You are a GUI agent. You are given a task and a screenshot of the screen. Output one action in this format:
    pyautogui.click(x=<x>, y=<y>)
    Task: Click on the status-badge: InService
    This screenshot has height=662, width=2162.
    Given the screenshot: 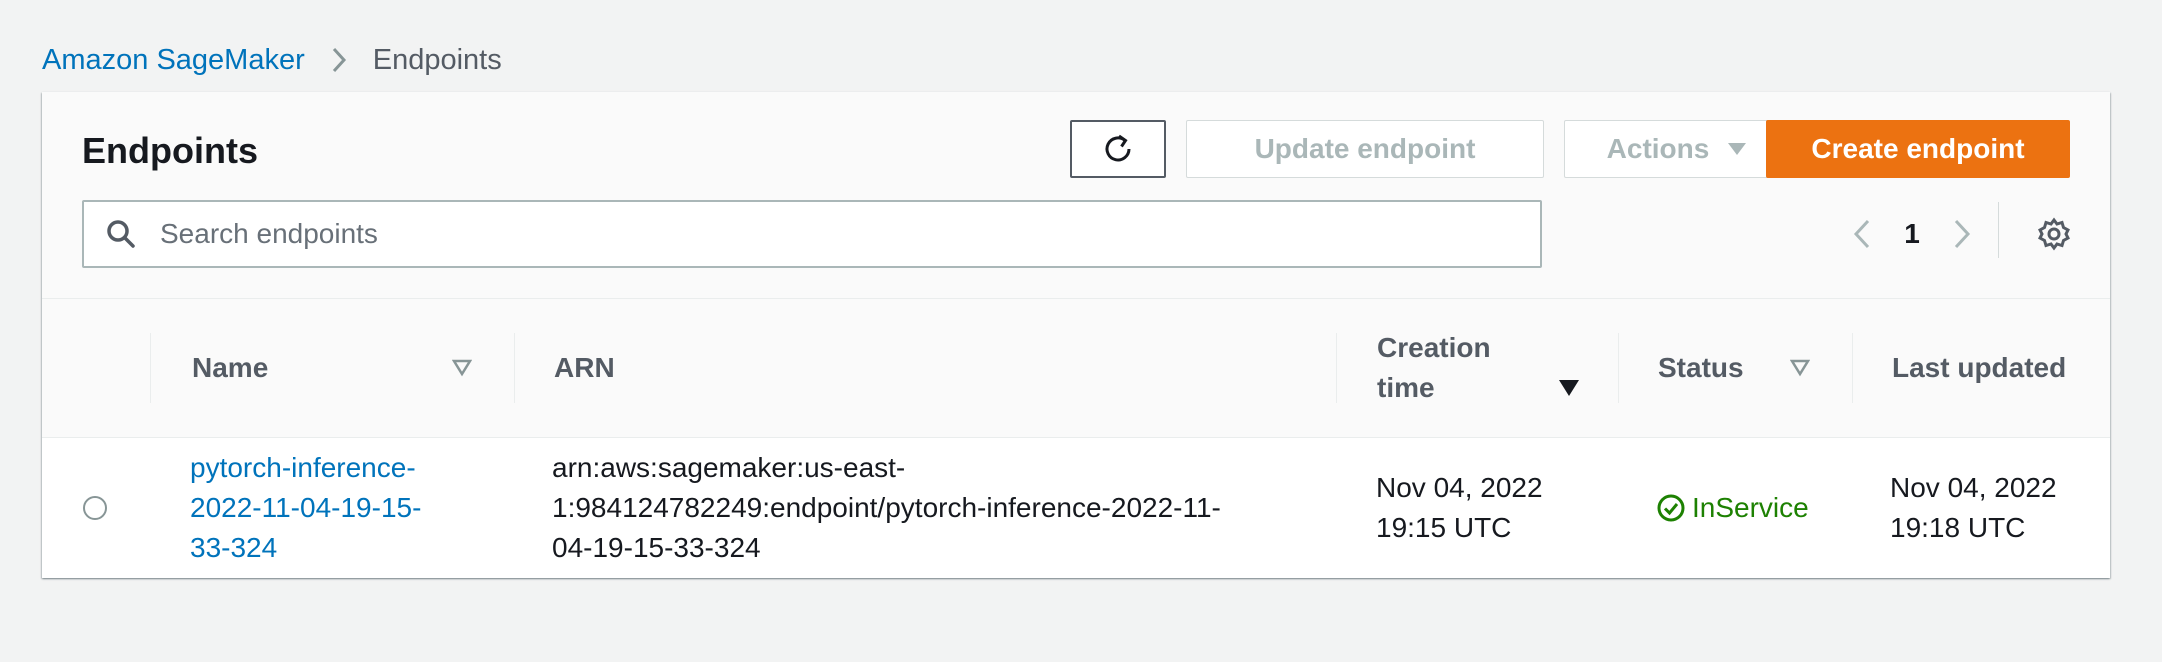 What is the action you would take?
    pyautogui.click(x=1732, y=508)
    